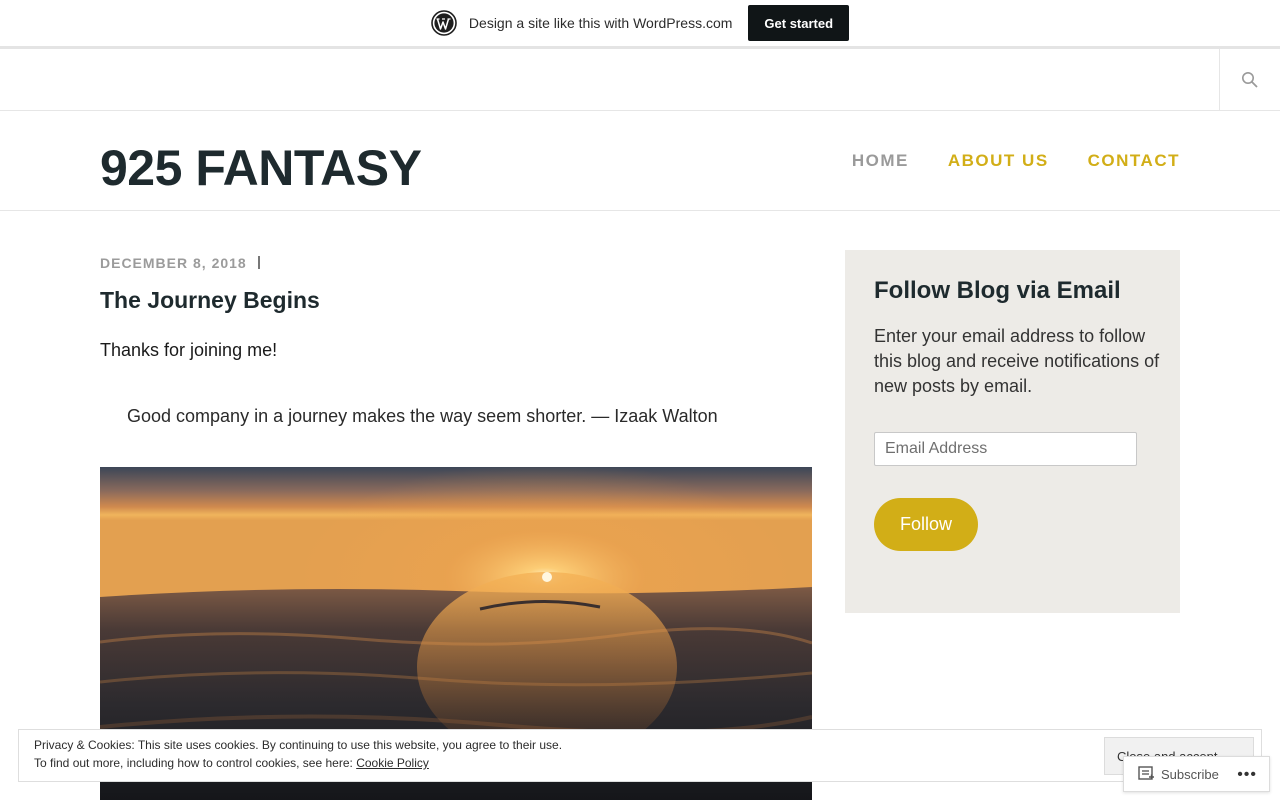 The image size is (1280, 800). I want to click on main-navigation: HOME ABOUT US CONTACT, so click(1016, 161).